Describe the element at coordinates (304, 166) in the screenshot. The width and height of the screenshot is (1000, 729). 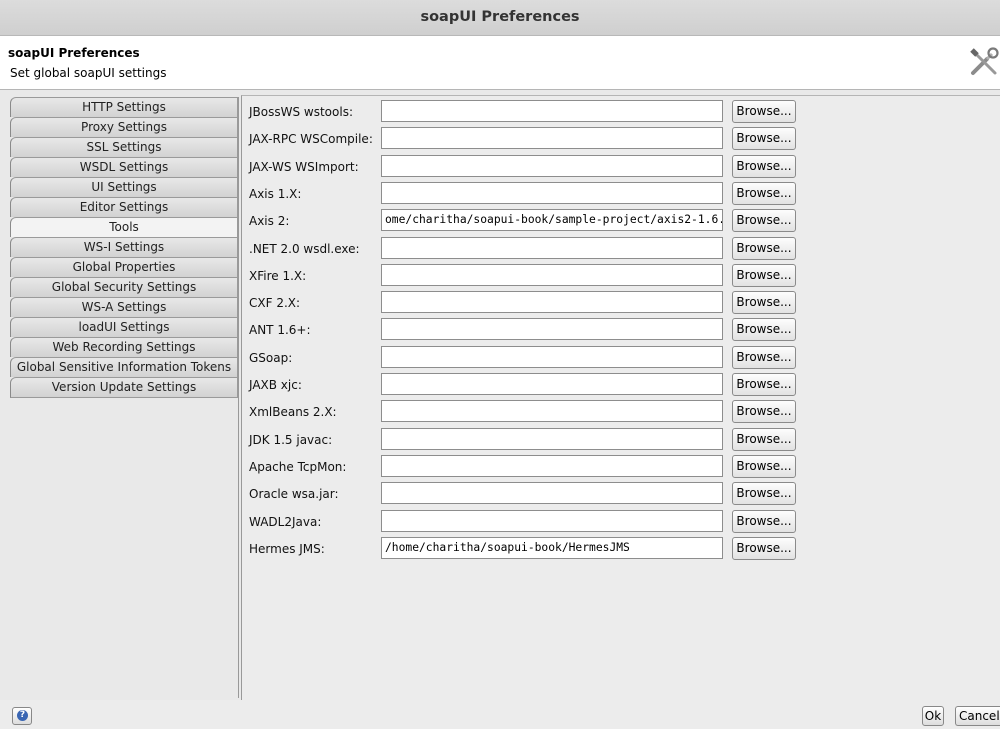
I see `tool-label: JAX-WS WSImport:` at that location.